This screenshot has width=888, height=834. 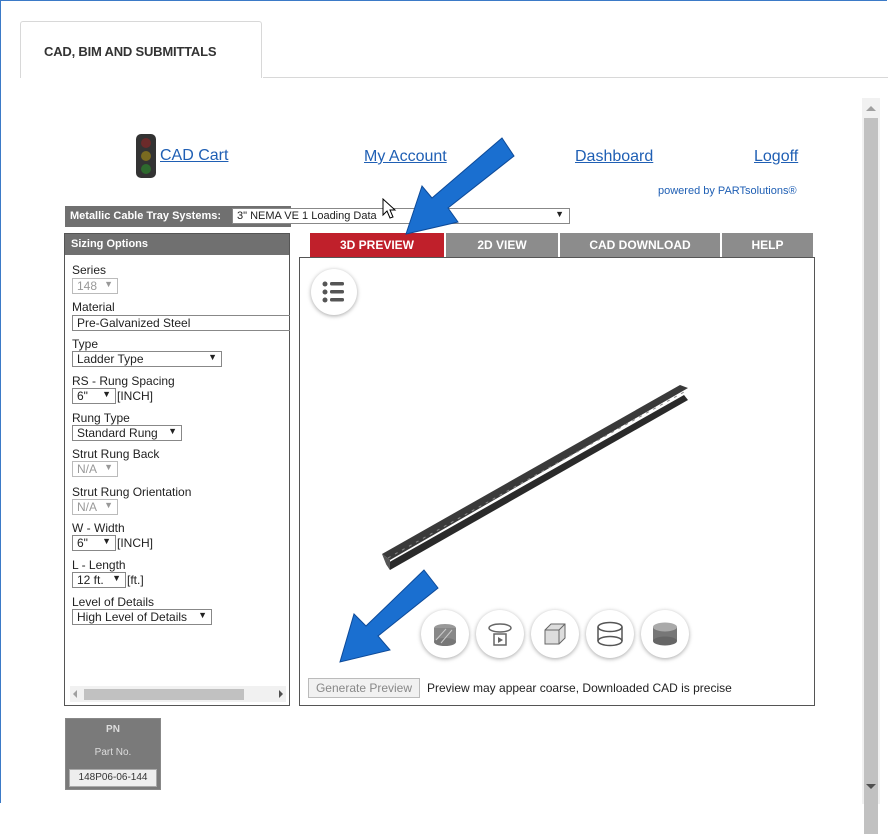 I want to click on tab-3d-preview: 3D PREVIEW, so click(x=377, y=245).